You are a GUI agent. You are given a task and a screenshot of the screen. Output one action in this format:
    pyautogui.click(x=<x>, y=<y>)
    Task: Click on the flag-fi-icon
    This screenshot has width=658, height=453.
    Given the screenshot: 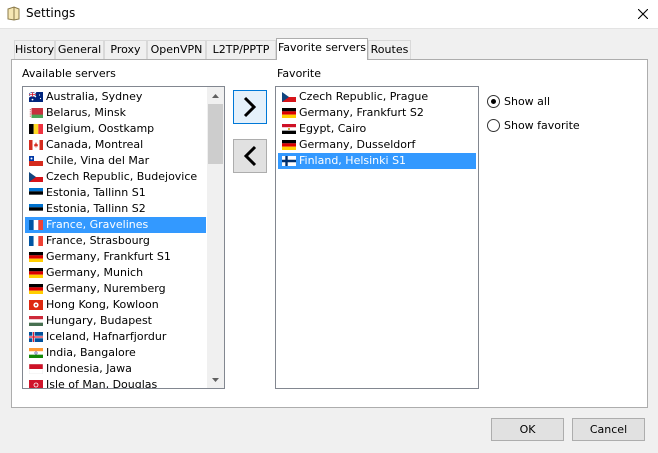 What is the action you would take?
    pyautogui.click(x=289, y=161)
    